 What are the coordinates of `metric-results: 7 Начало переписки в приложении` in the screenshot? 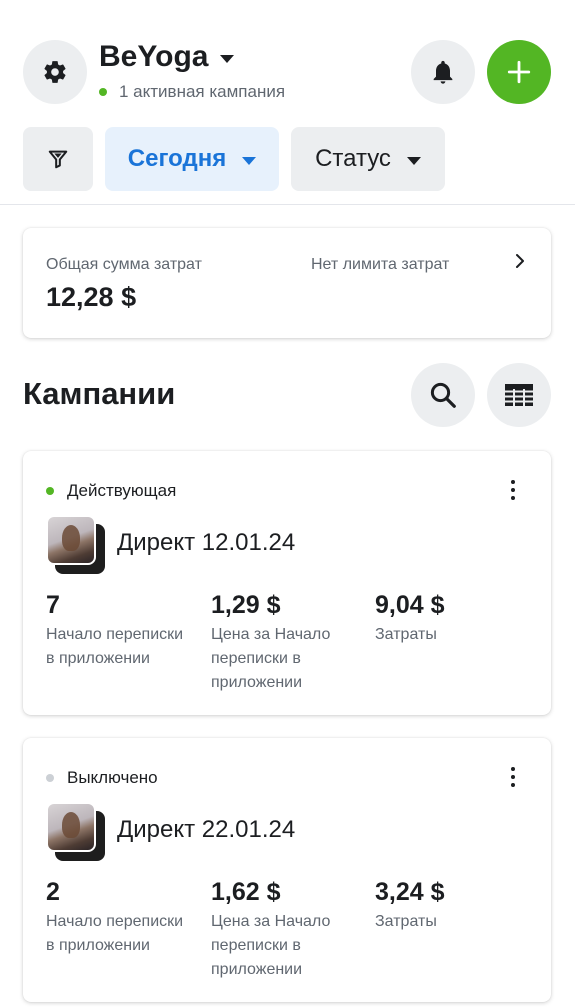 It's located at (121, 631).